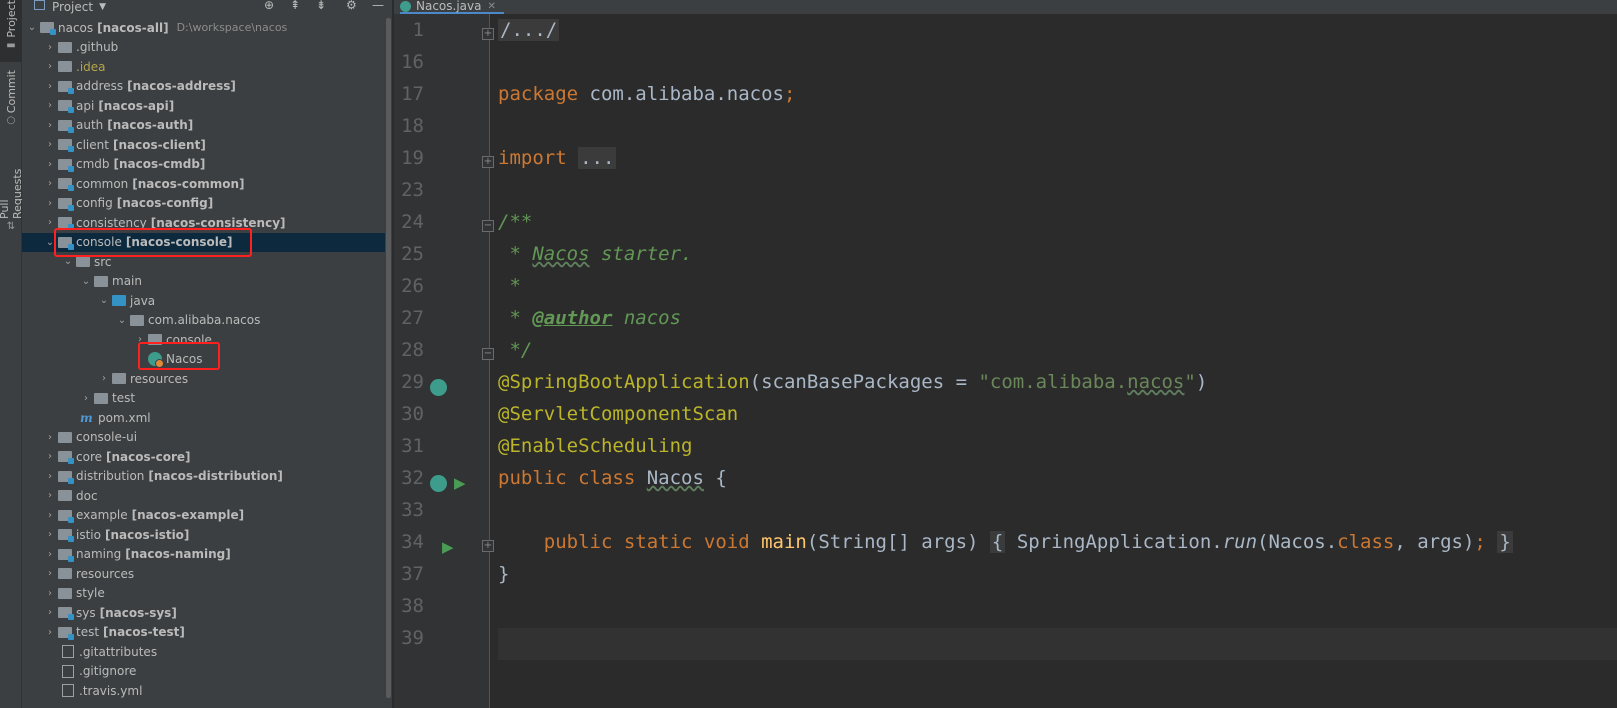 The width and height of the screenshot is (1617, 708). What do you see at coordinates (207, 126) in the screenshot?
I see `tree-node-auth: › auth [nacos-auth]` at bounding box center [207, 126].